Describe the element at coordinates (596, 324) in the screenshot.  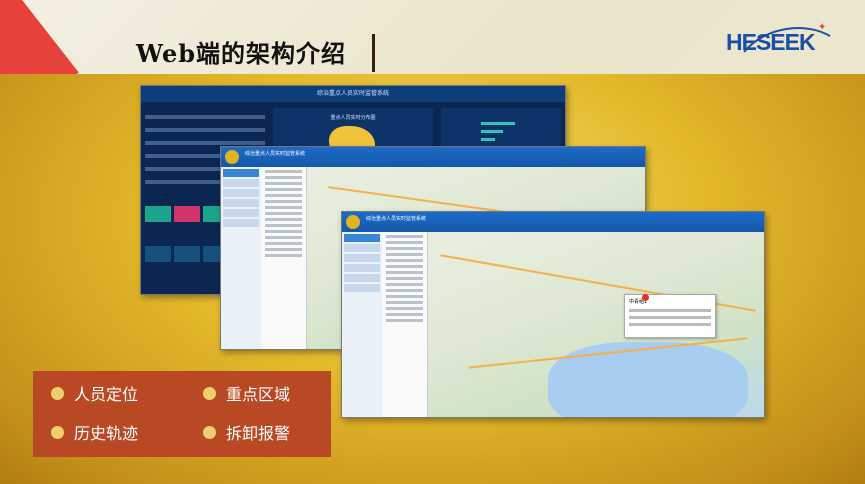
I see `app-map: 中青组1` at that location.